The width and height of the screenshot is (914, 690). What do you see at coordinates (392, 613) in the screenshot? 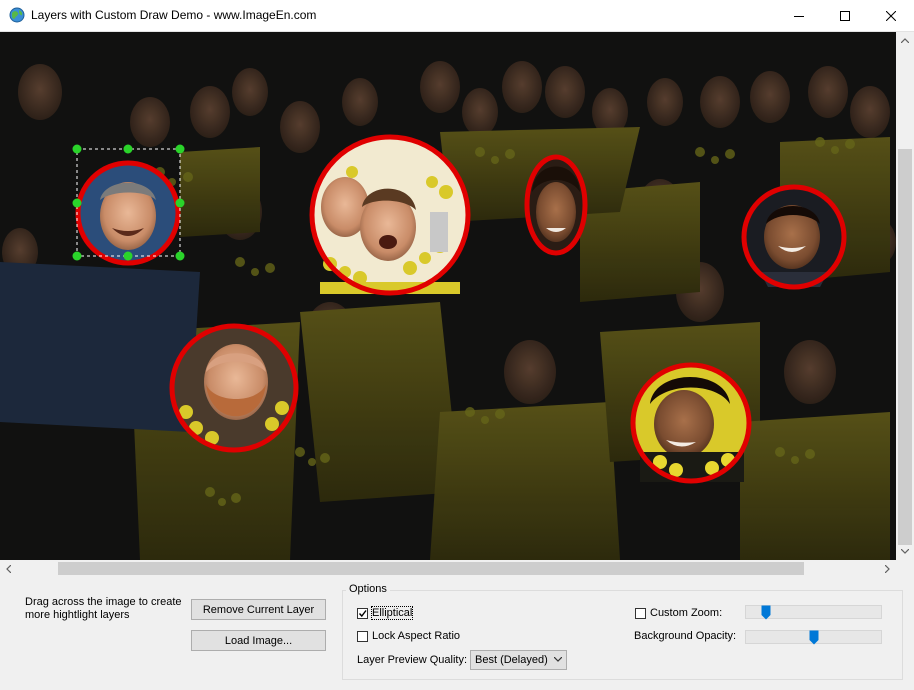
I see `elliptical-label: Elliptical` at bounding box center [392, 613].